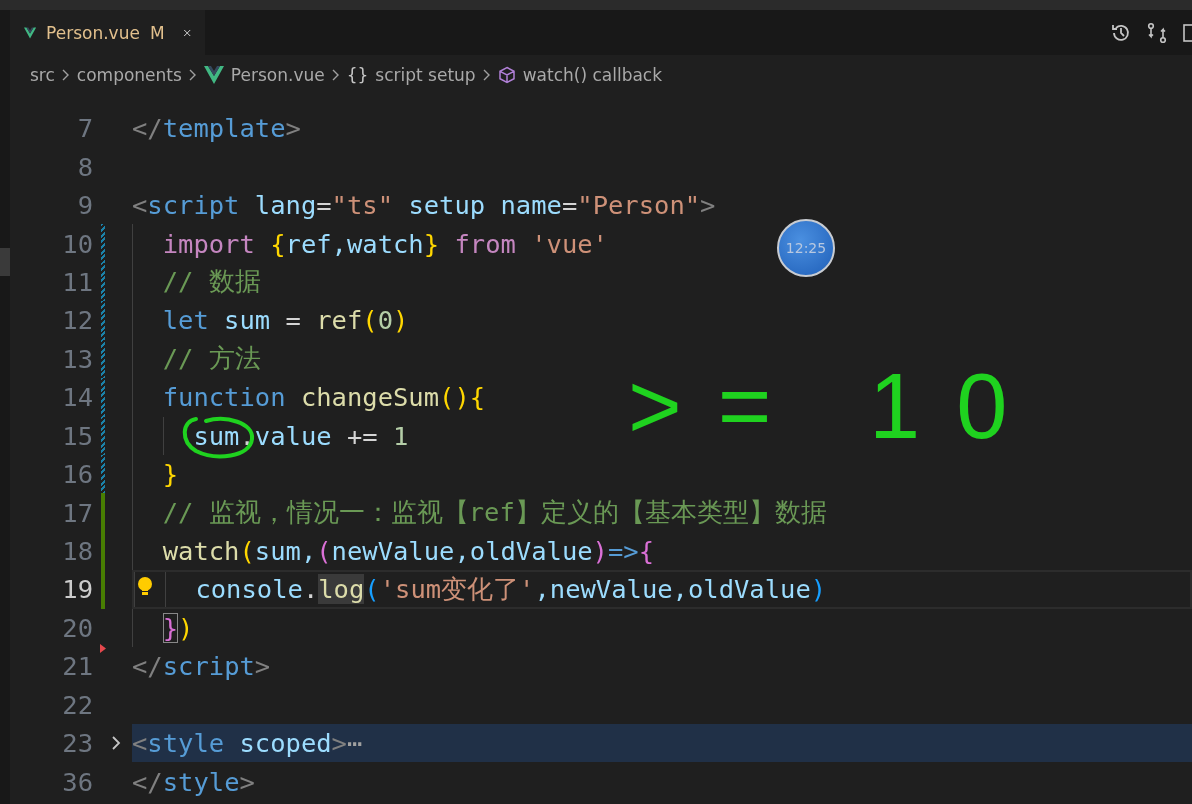 The height and width of the screenshot is (804, 1192). What do you see at coordinates (1157, 32) in the screenshot?
I see `compare-icon` at bounding box center [1157, 32].